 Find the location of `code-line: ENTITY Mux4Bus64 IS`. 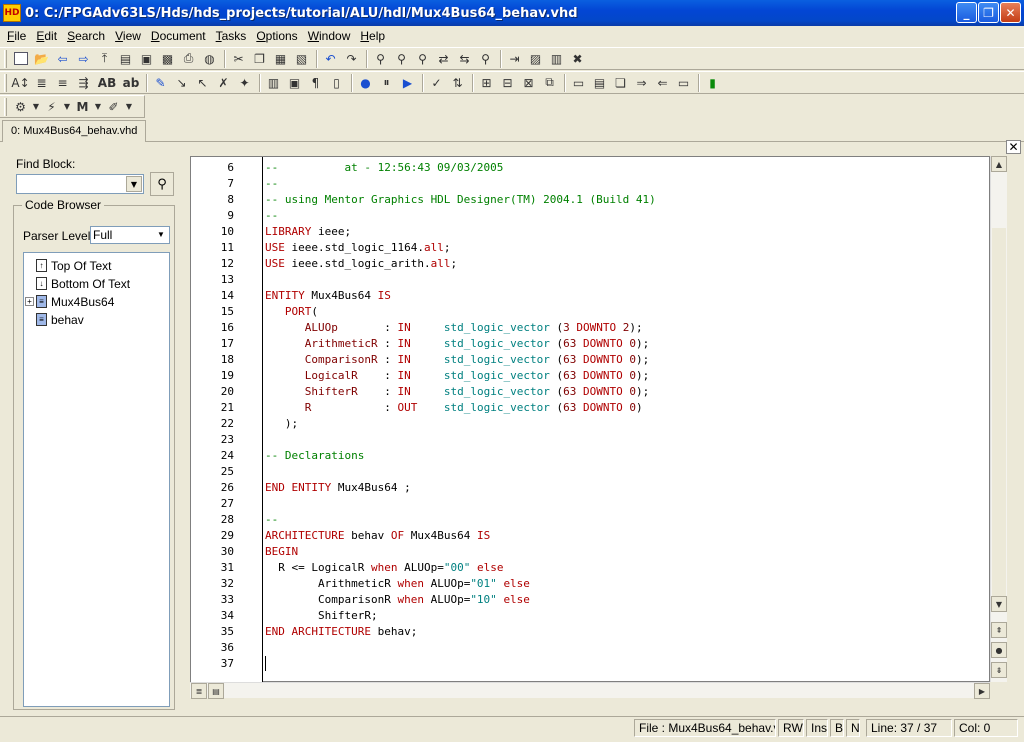

code-line: ENTITY Mux4Bus64 IS is located at coordinates (625, 296).